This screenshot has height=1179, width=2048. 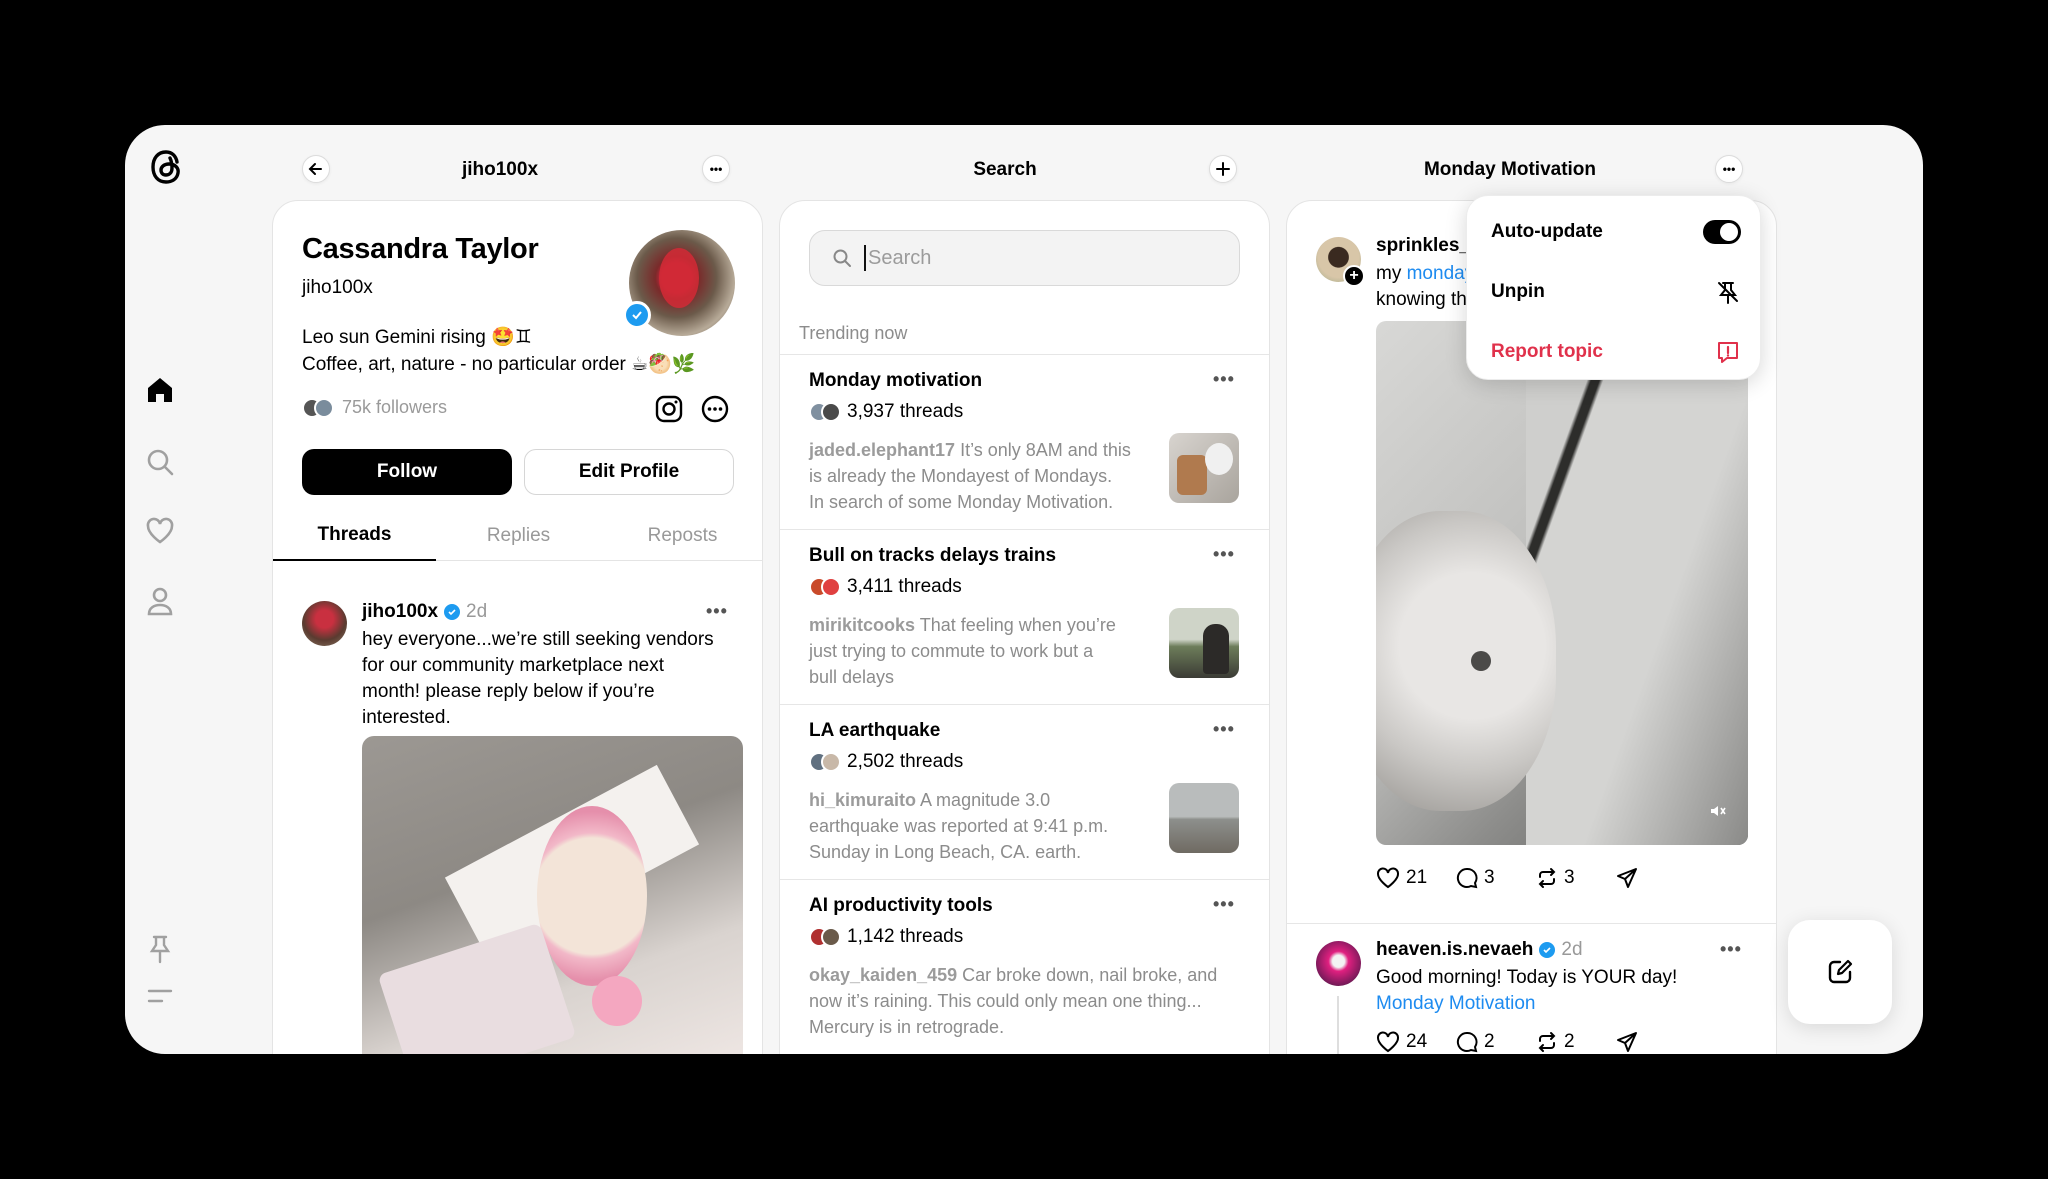 What do you see at coordinates (1616, 352) in the screenshot?
I see `report-topic-menu-item: Report topic` at bounding box center [1616, 352].